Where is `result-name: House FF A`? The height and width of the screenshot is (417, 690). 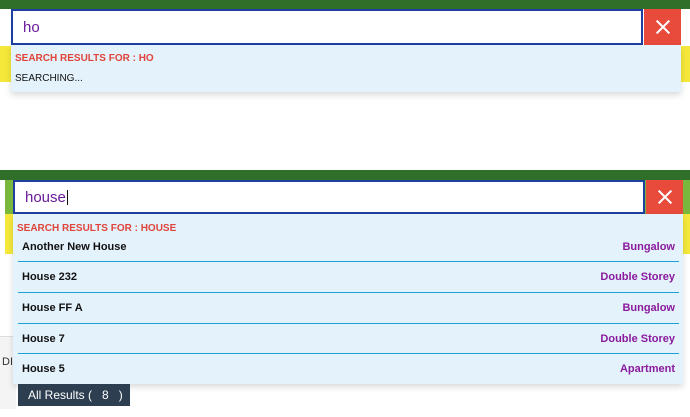 result-name: House FF A is located at coordinates (52, 308).